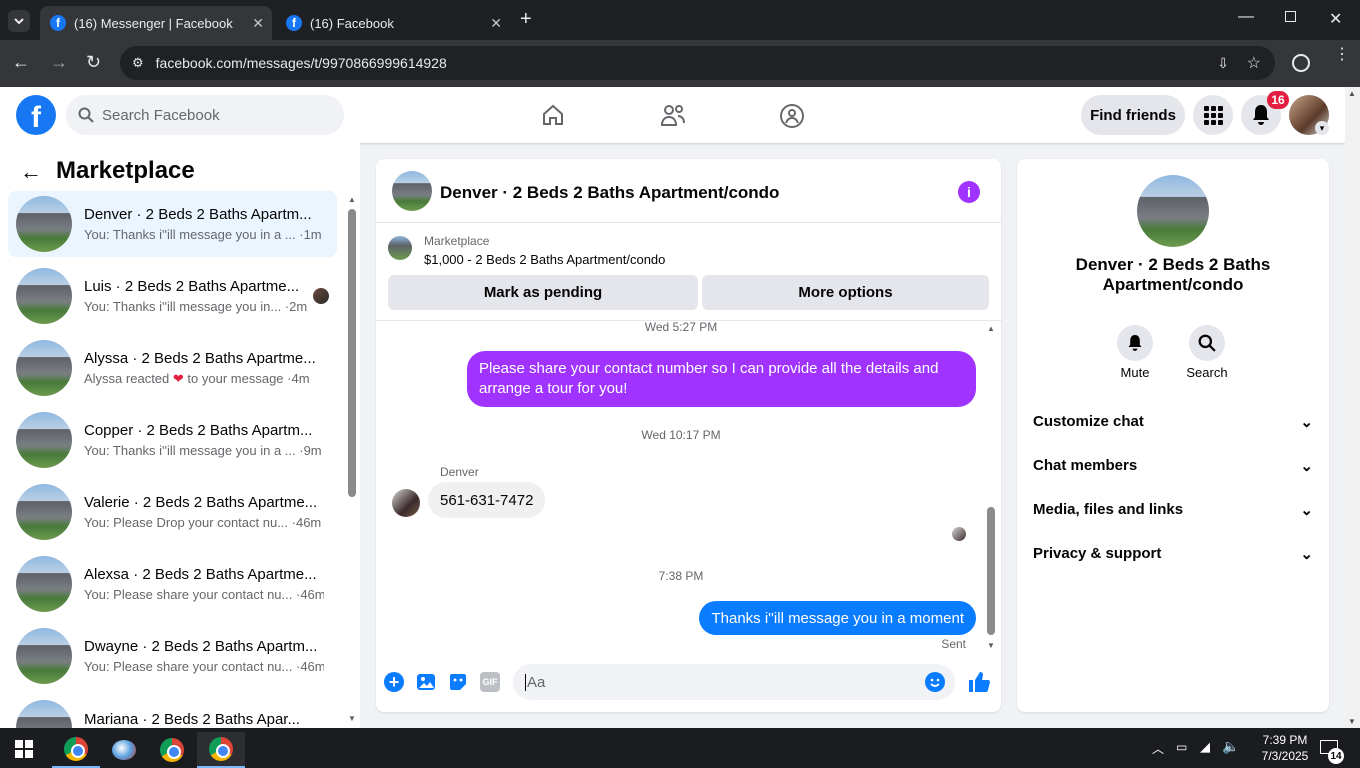  Describe the element at coordinates (969, 192) in the screenshot. I see `info-icon: i` at that location.